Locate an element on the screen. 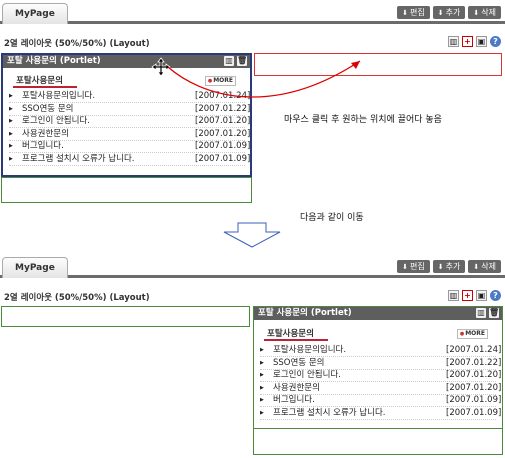 The height and width of the screenshot is (458, 505). down-arrow-icon is located at coordinates (252, 235).